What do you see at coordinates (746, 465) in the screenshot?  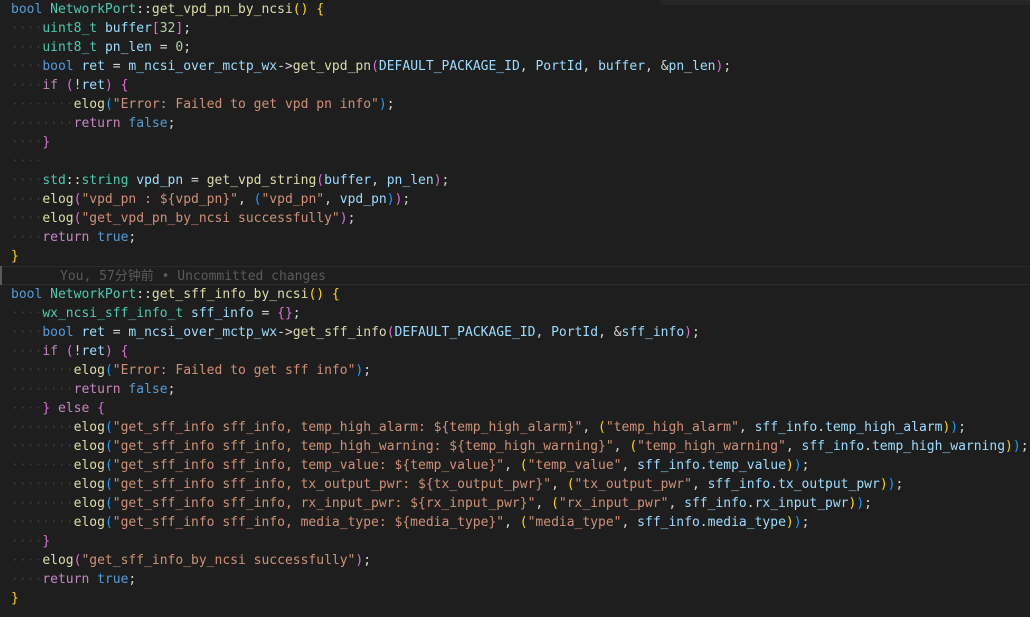 I see `code-token: temp_value` at bounding box center [746, 465].